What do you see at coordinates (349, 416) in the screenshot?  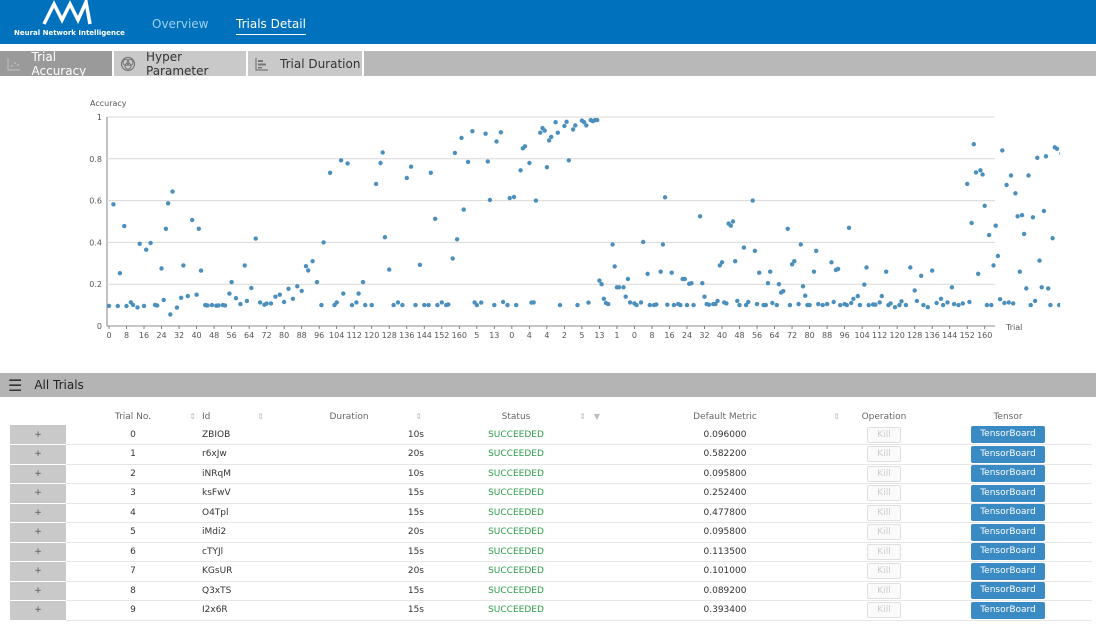 I see `column-duration: Duration ⇕` at bounding box center [349, 416].